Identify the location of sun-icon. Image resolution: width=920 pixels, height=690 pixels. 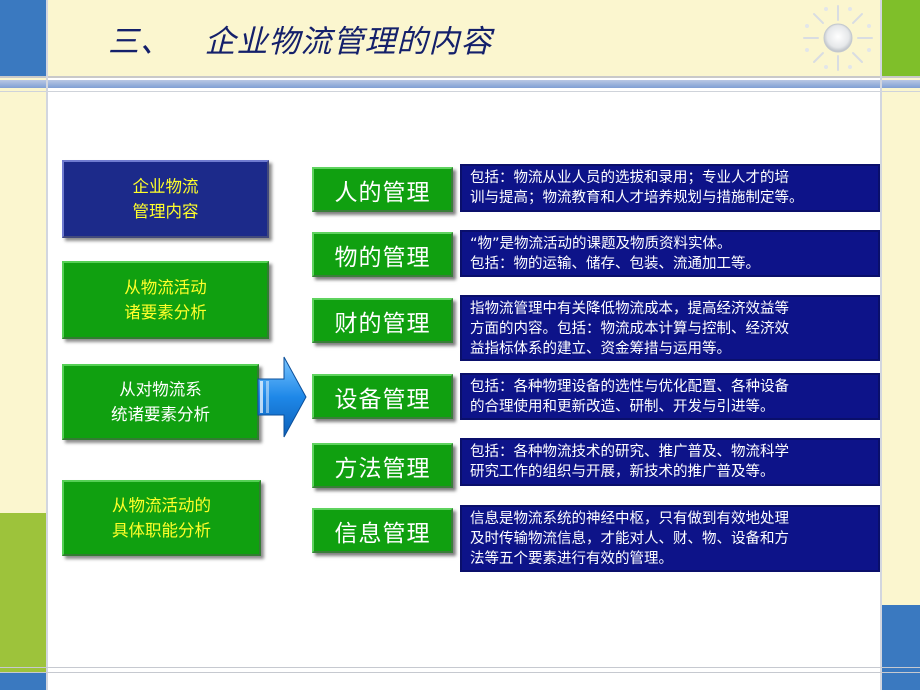
(838, 38).